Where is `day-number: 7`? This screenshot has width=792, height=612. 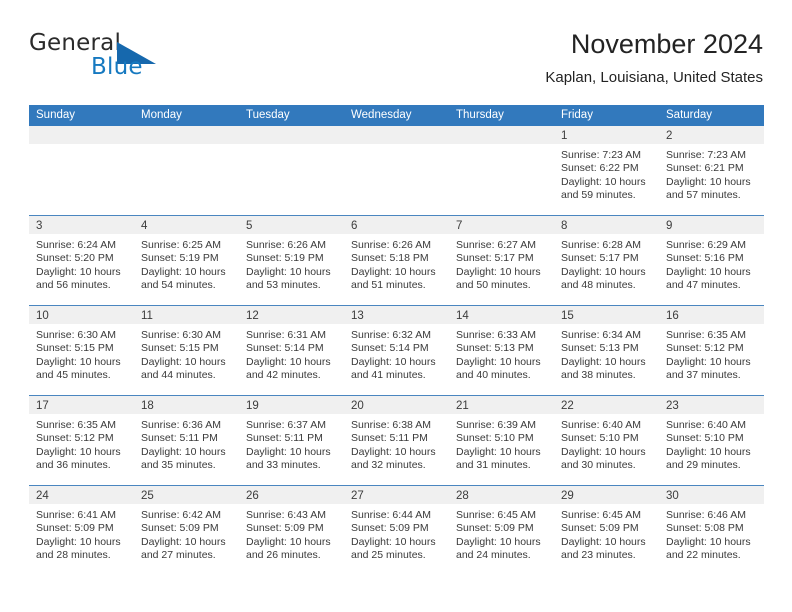
day-number: 7 is located at coordinates (459, 226).